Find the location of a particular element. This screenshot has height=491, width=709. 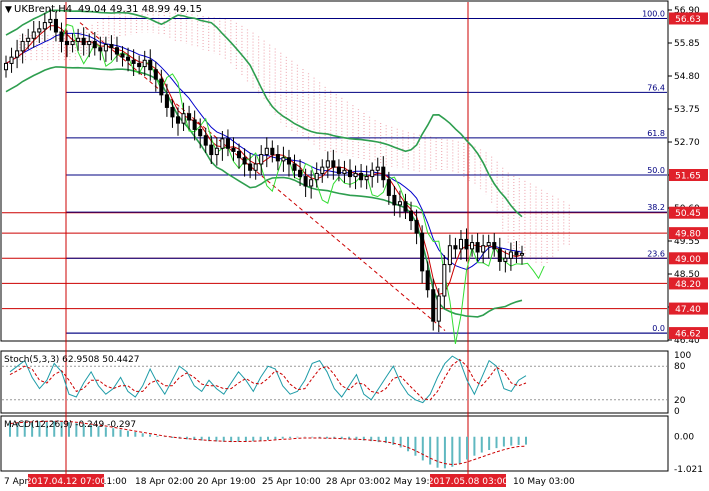

fib-label: 38.2 is located at coordinates (656, 207).